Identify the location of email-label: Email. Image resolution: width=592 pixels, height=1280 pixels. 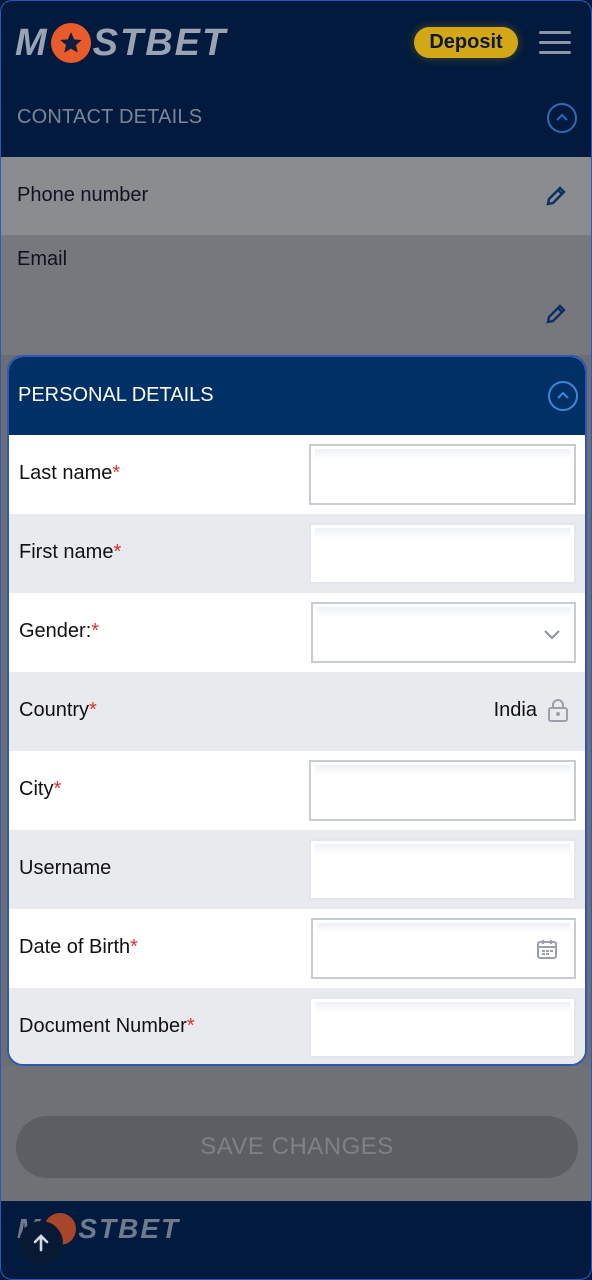
(42, 259).